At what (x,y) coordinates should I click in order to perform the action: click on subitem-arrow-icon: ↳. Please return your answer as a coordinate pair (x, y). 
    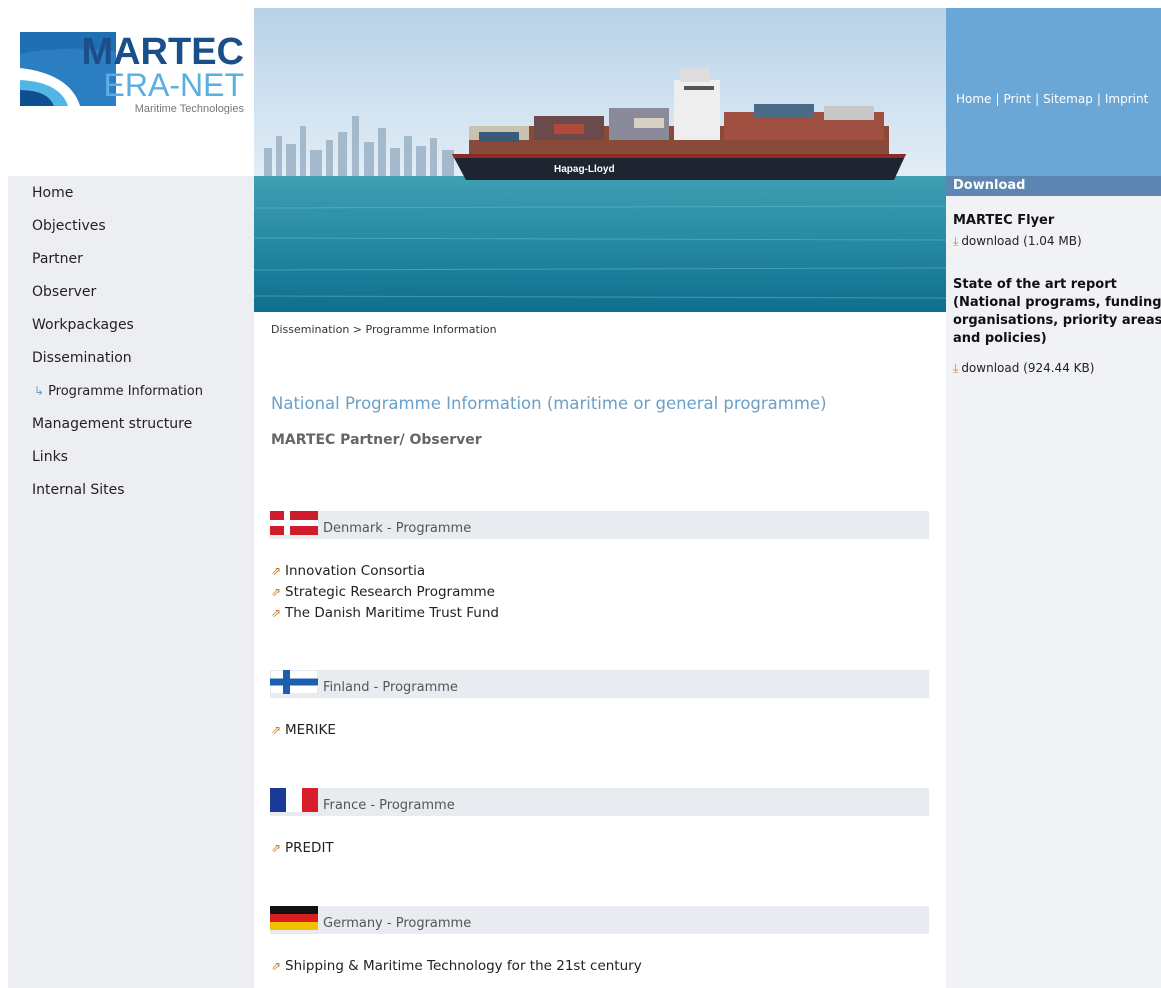
    Looking at the image, I should click on (39, 391).